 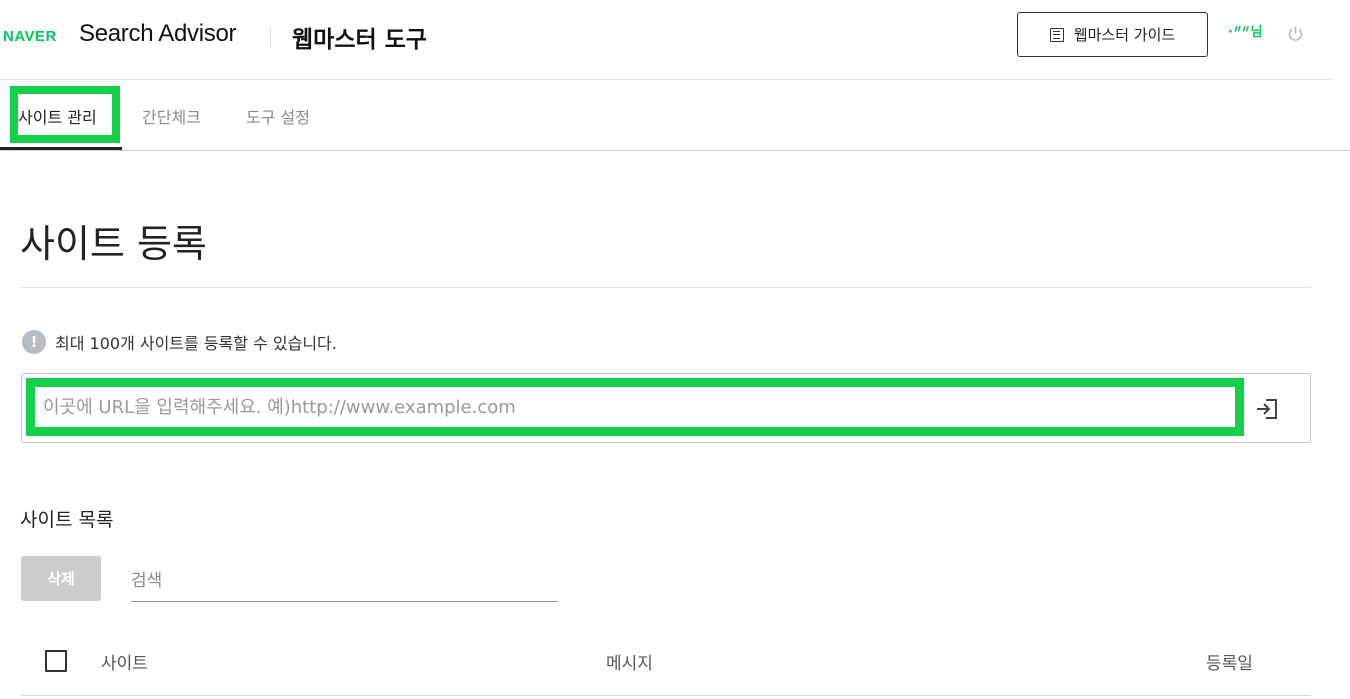 What do you see at coordinates (113, 244) in the screenshot?
I see `page-title: 사이트 등록` at bounding box center [113, 244].